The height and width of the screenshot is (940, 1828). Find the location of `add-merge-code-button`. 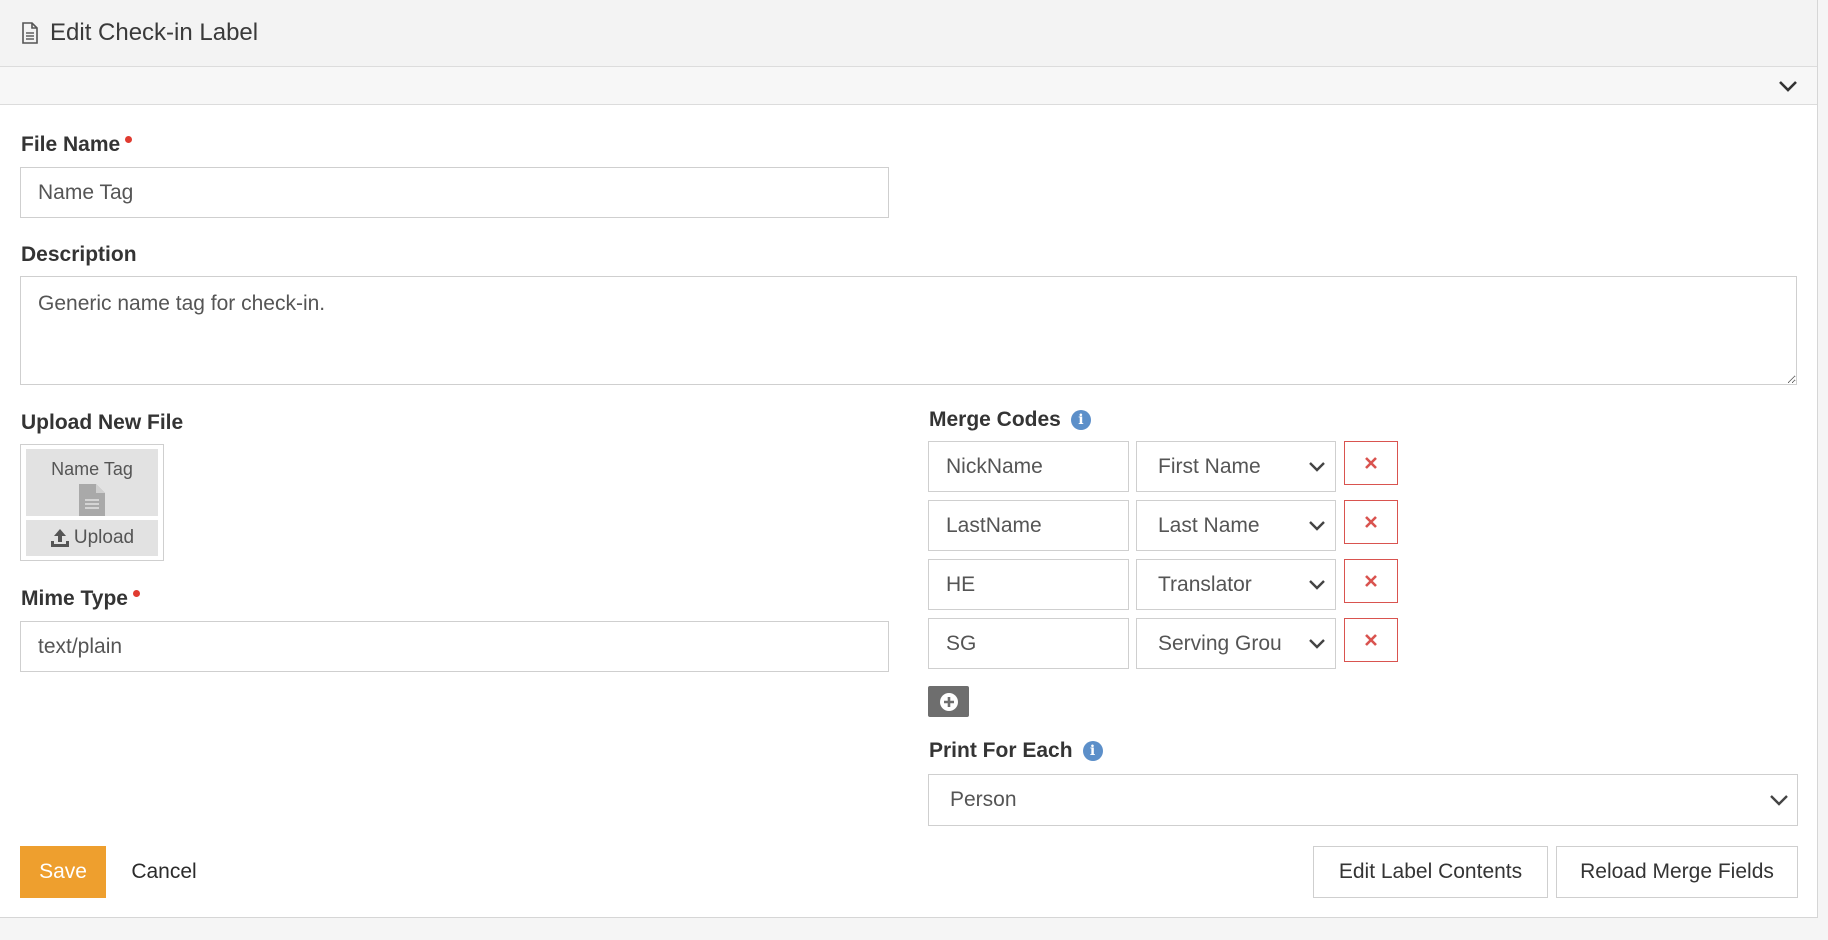

add-merge-code-button is located at coordinates (948, 701).